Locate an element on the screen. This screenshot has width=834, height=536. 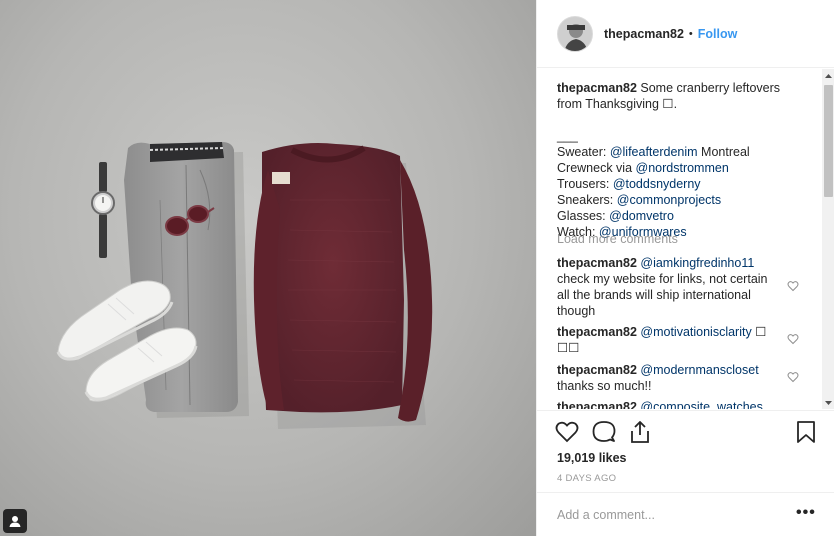
scroll-down-arrow-icon is located at coordinates (828, 402).